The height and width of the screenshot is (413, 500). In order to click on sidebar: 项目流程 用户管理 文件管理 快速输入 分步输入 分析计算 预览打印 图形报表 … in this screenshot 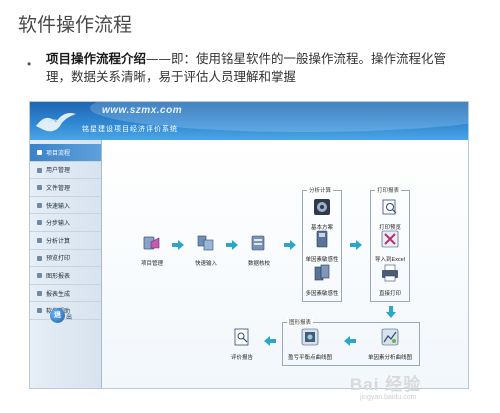, I will do `click(66, 264)`.